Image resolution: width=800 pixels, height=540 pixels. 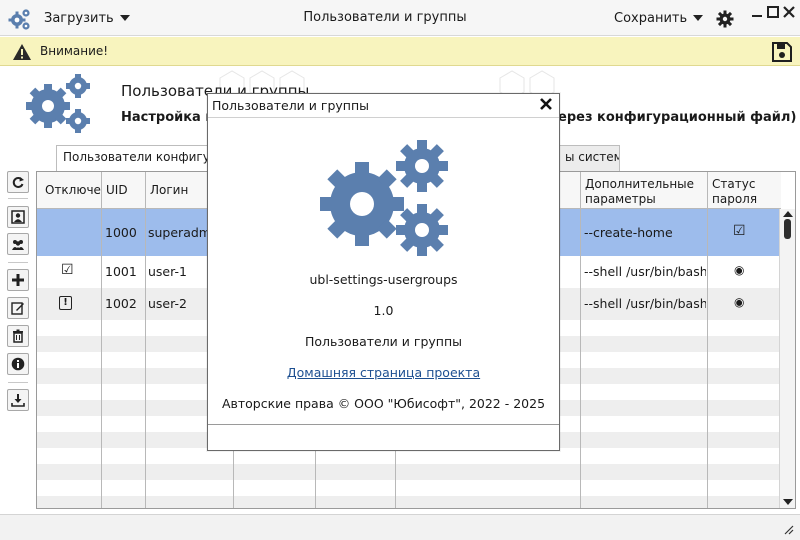 I want to click on resize-grip-icon, so click(x=788, y=529).